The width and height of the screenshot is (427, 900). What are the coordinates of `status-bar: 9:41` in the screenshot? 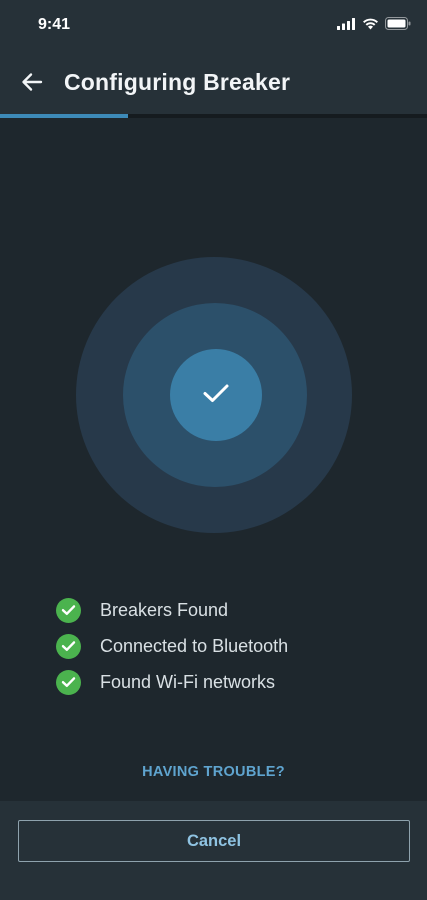 It's located at (213, 26).